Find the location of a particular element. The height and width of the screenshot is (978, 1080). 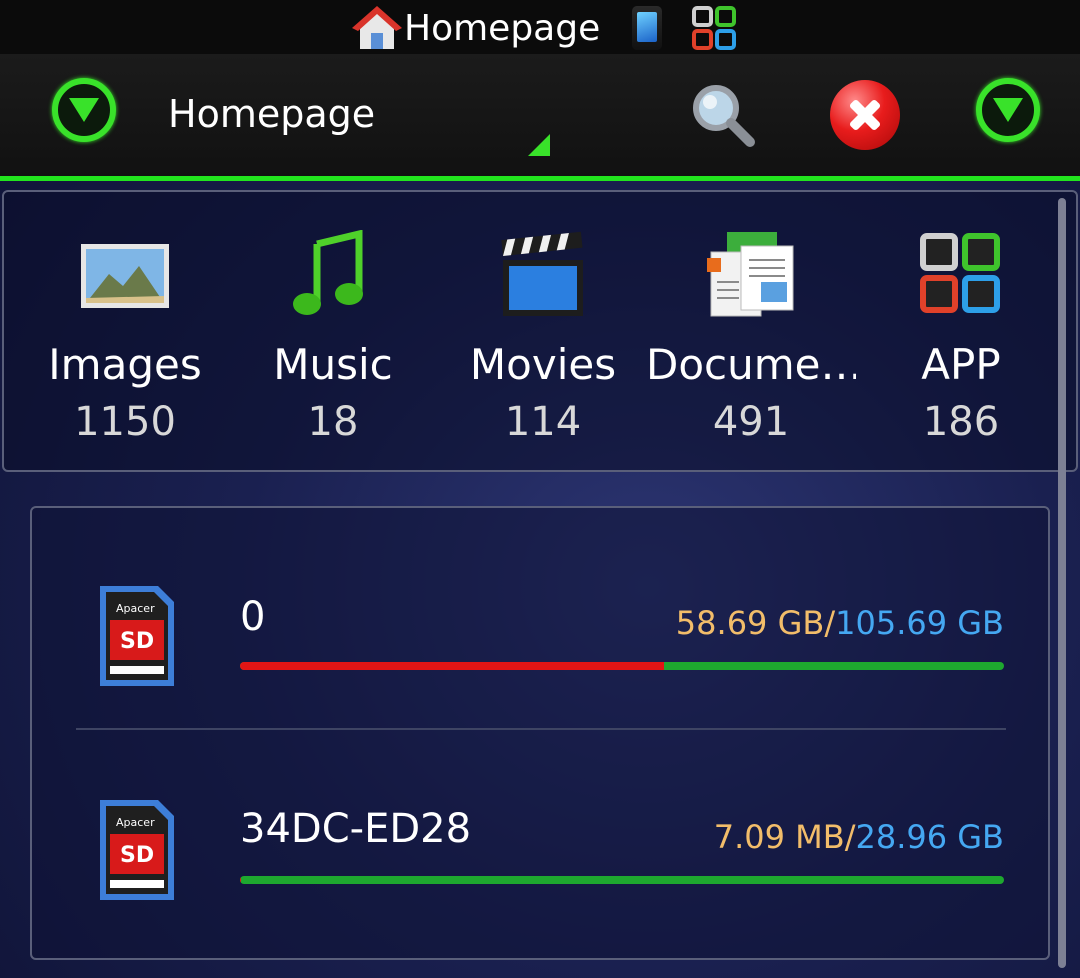

music-note-icon is located at coordinates (328, 272).